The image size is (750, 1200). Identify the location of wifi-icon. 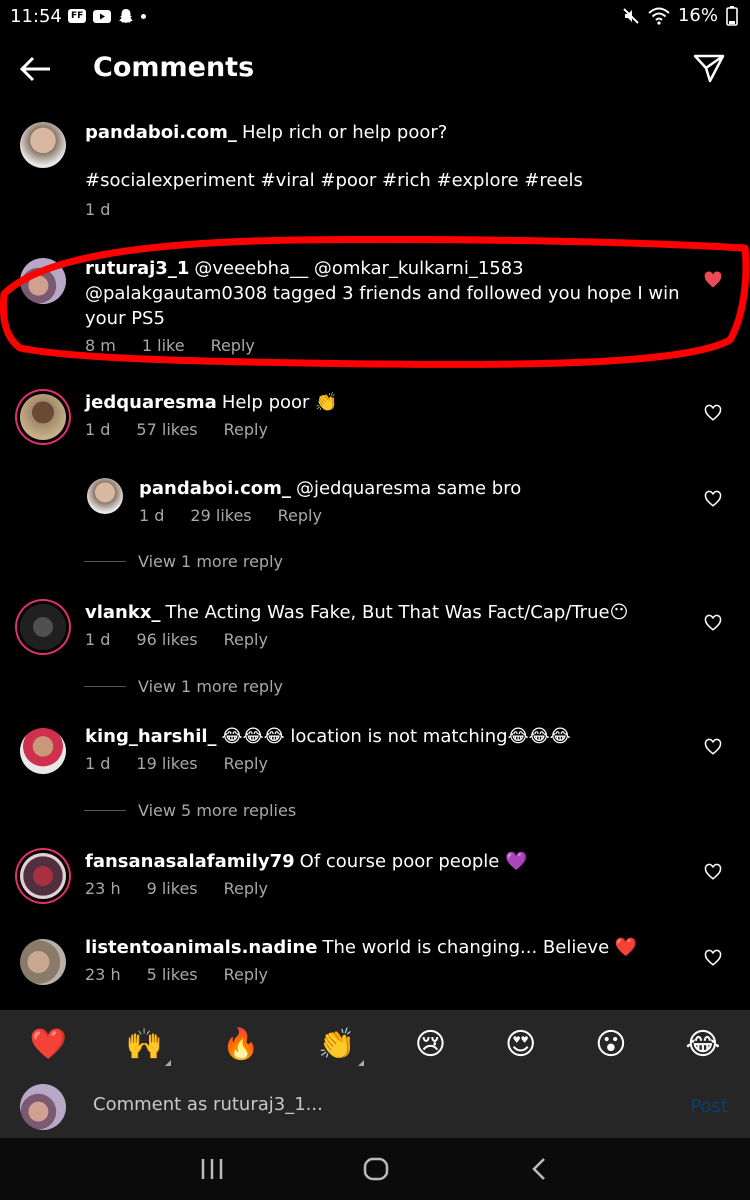
(659, 16).